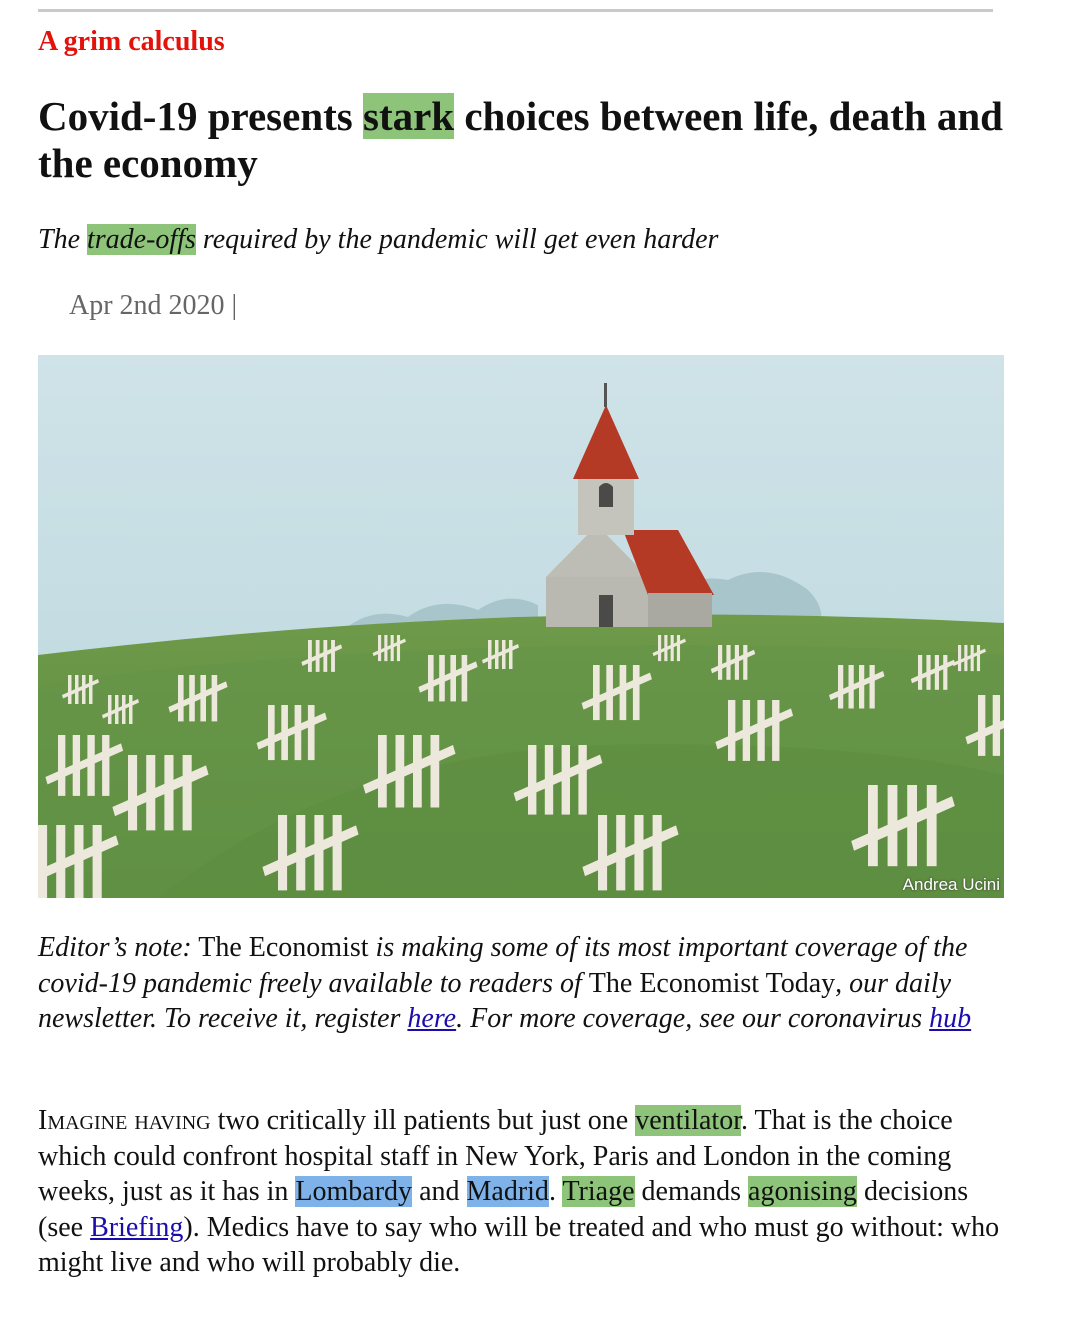 This screenshot has height=1334, width=1070. Describe the element at coordinates (950, 1018) in the screenshot. I see `coronavirus-hub-link: hub` at that location.